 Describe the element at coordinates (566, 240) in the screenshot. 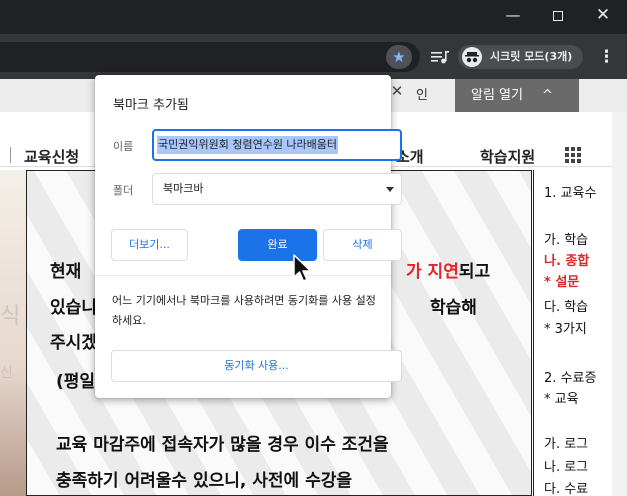

I see `guide-line: 가. 학습` at that location.